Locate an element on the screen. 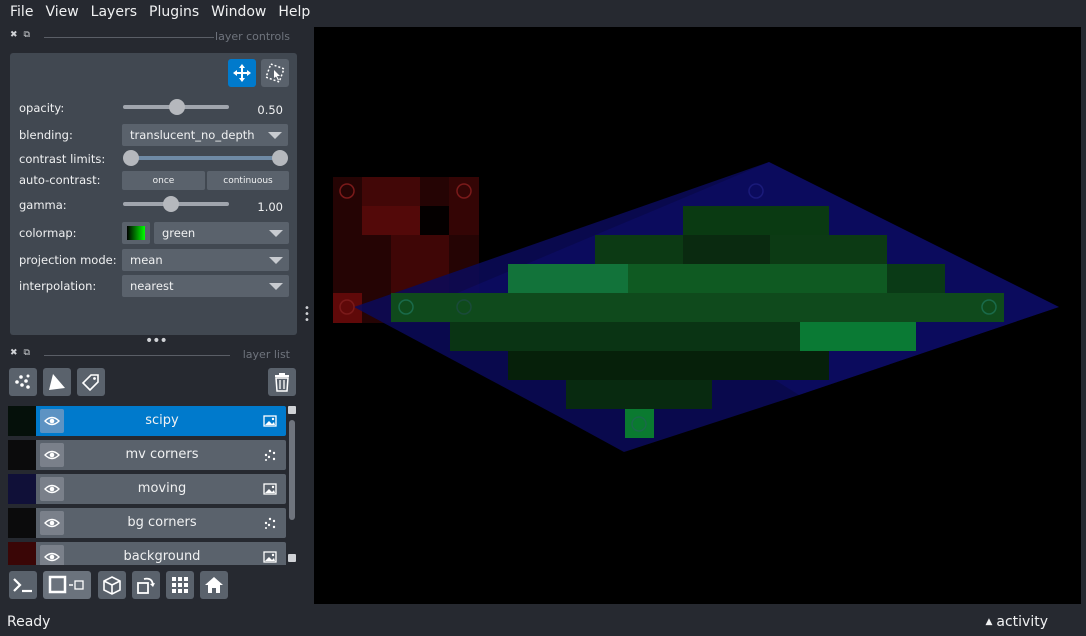 The width and height of the screenshot is (1086, 636). home-icon is located at coordinates (214, 585).